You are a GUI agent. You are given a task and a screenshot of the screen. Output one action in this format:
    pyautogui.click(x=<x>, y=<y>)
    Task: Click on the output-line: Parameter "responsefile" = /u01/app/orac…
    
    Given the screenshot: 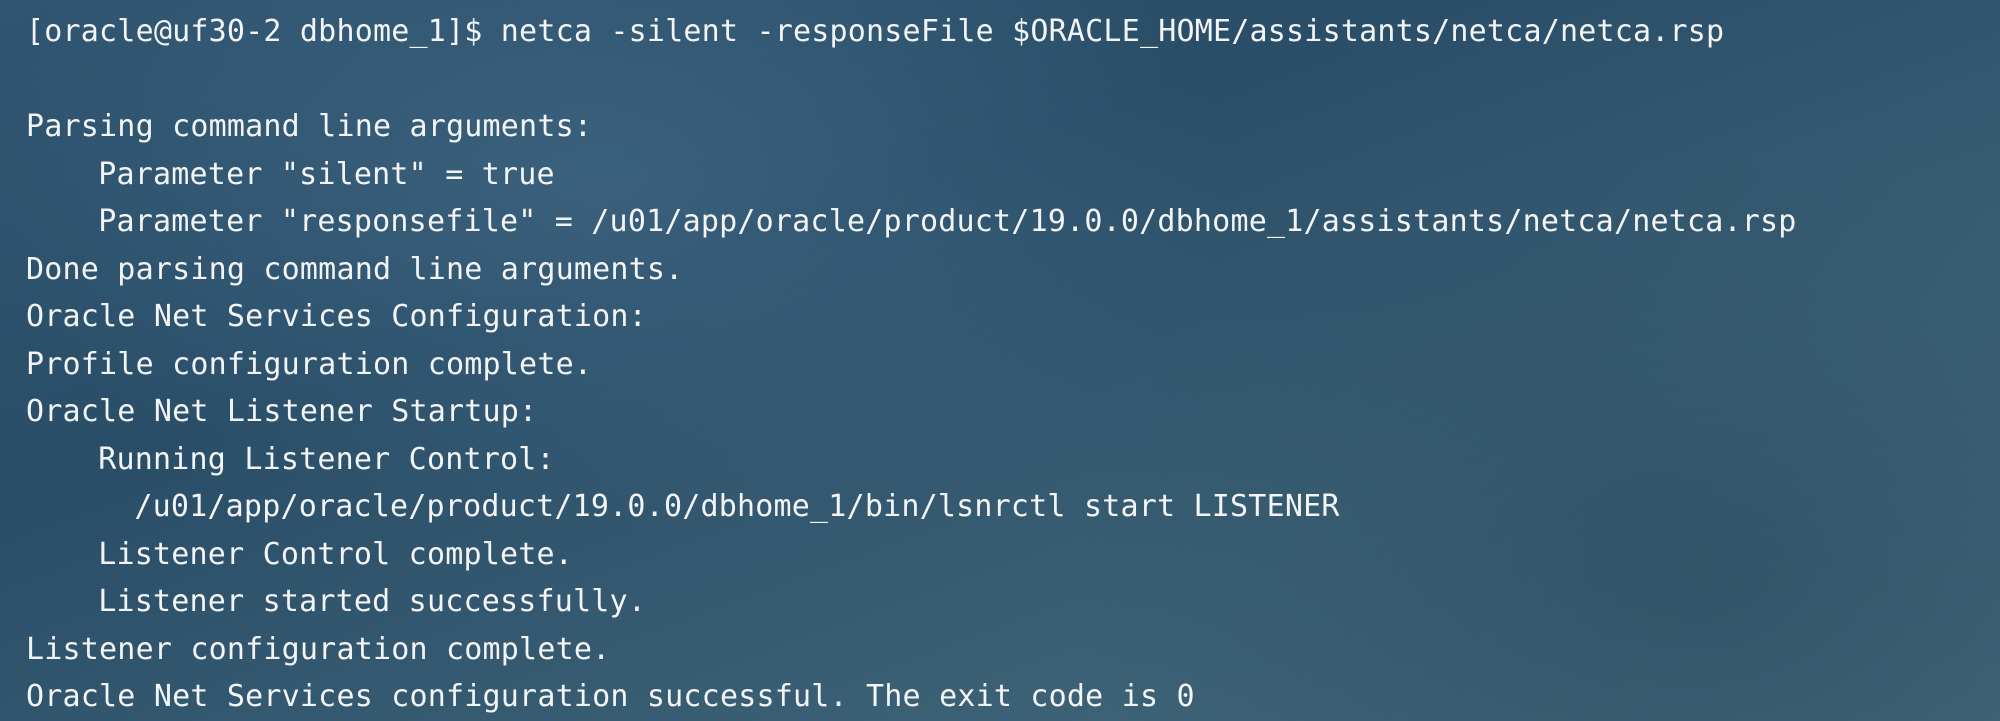 What is the action you would take?
    pyautogui.click(x=947, y=221)
    